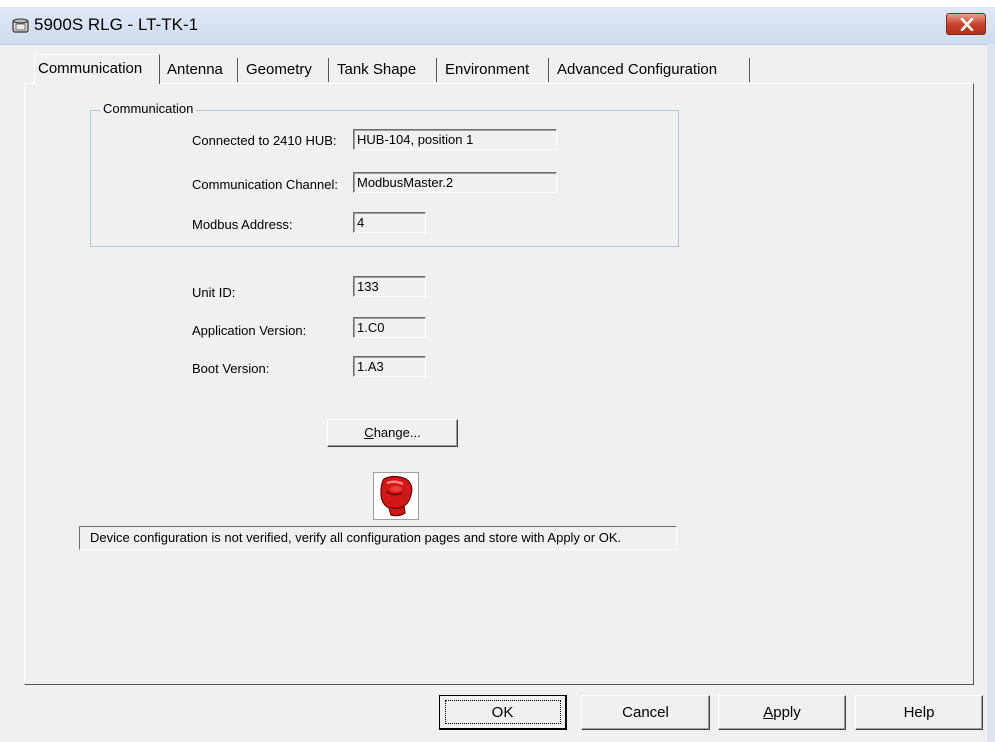  What do you see at coordinates (919, 712) in the screenshot?
I see `help-button: Help` at bounding box center [919, 712].